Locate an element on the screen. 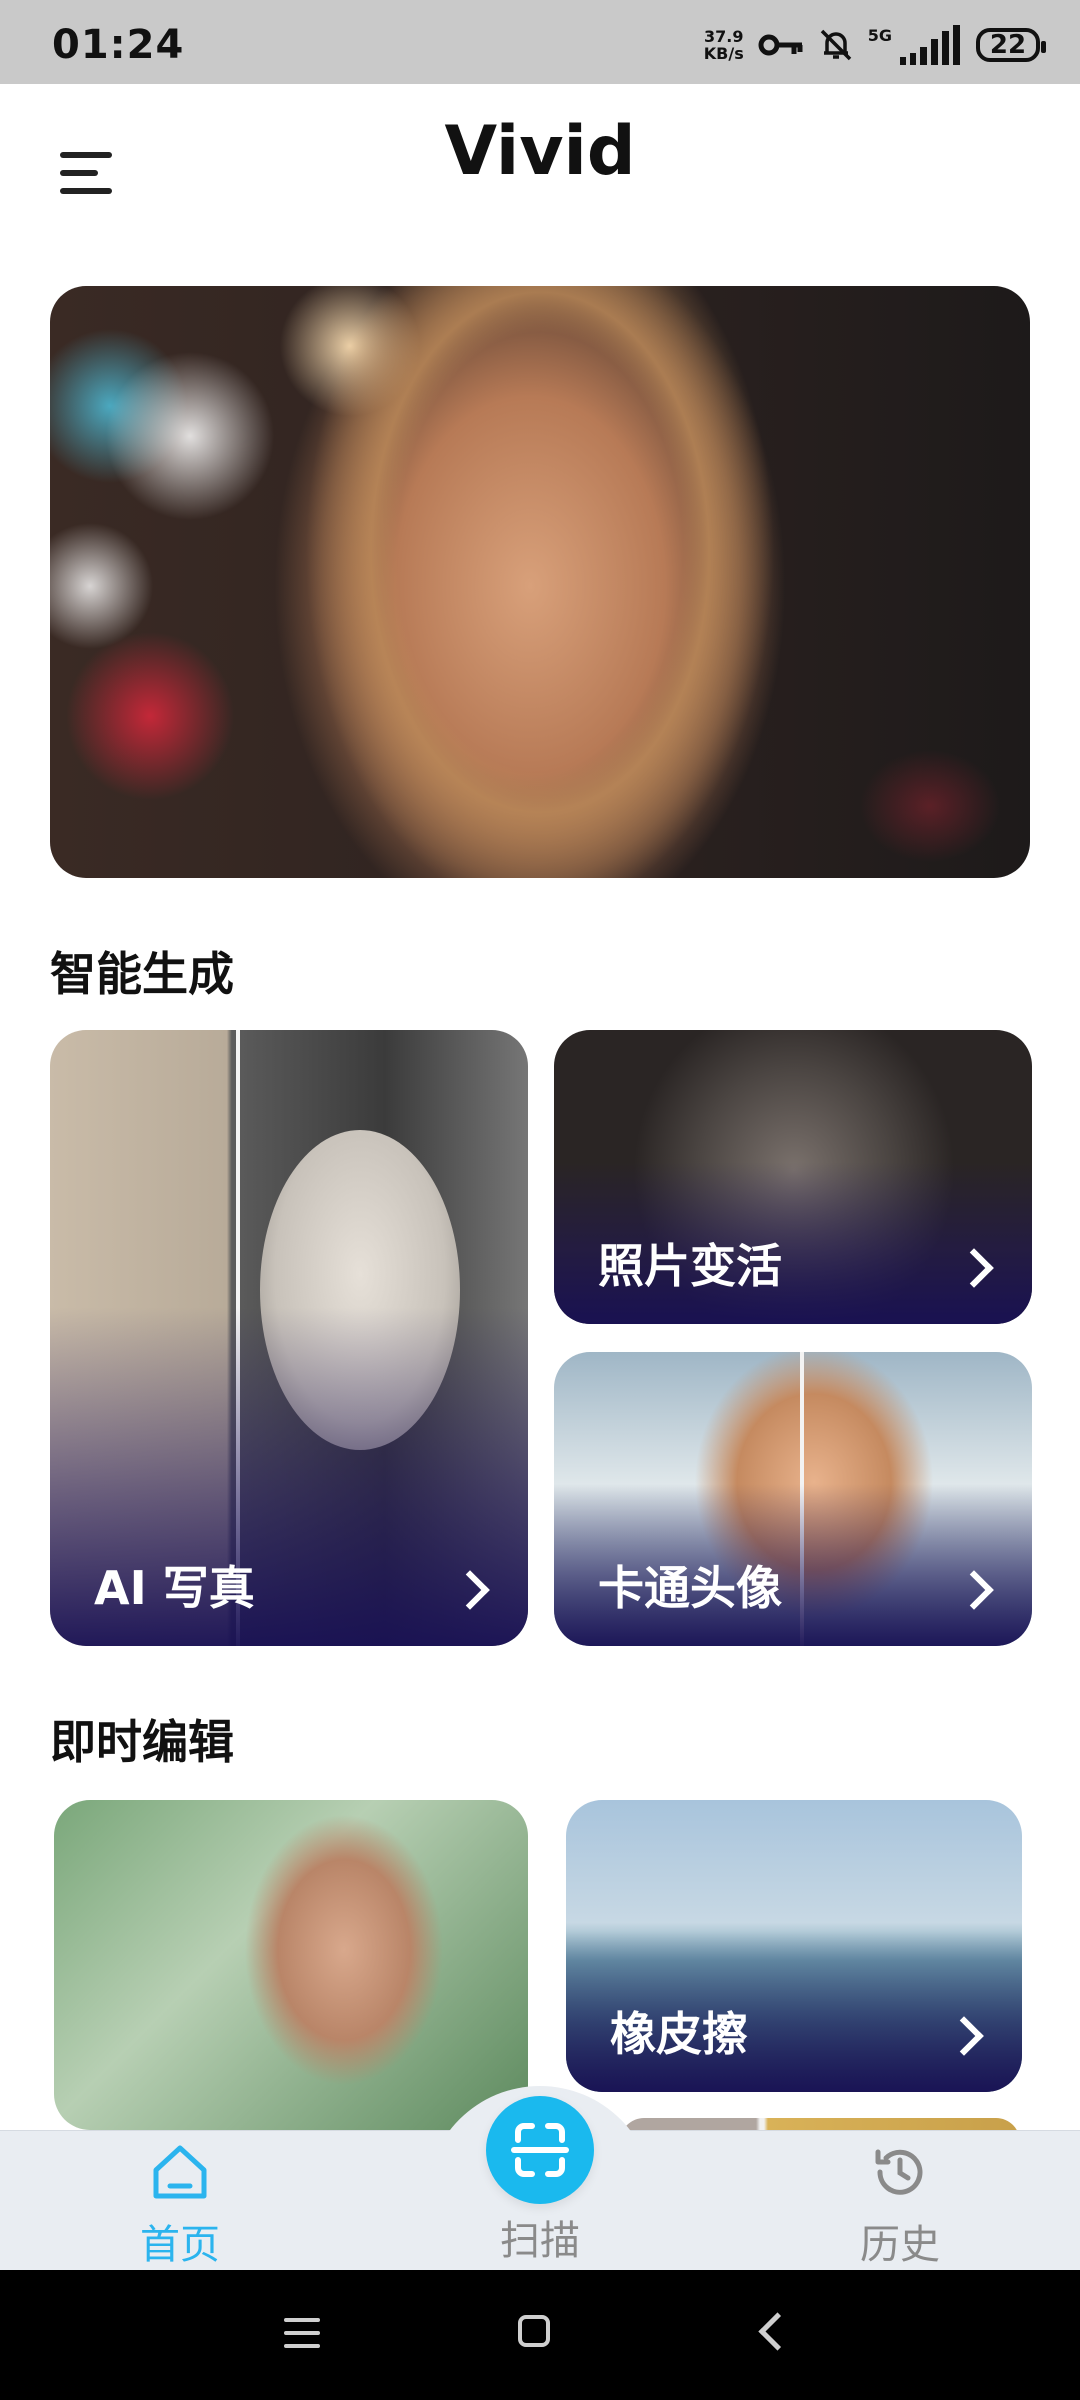  home-icon is located at coordinates (180, 2172).